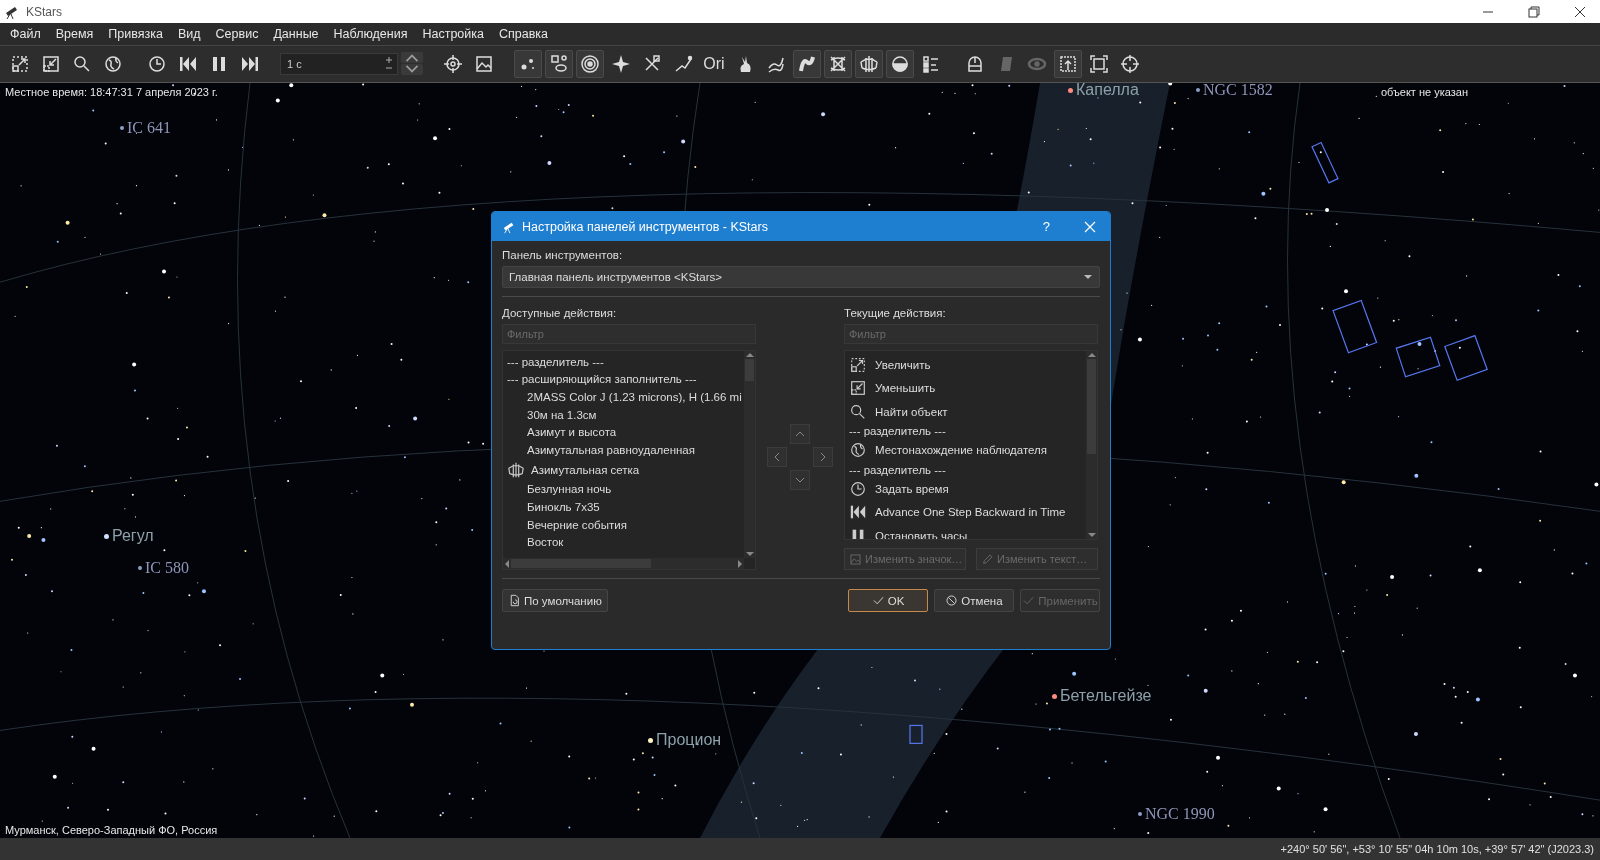  I want to click on frame-icon, so click(1099, 64).